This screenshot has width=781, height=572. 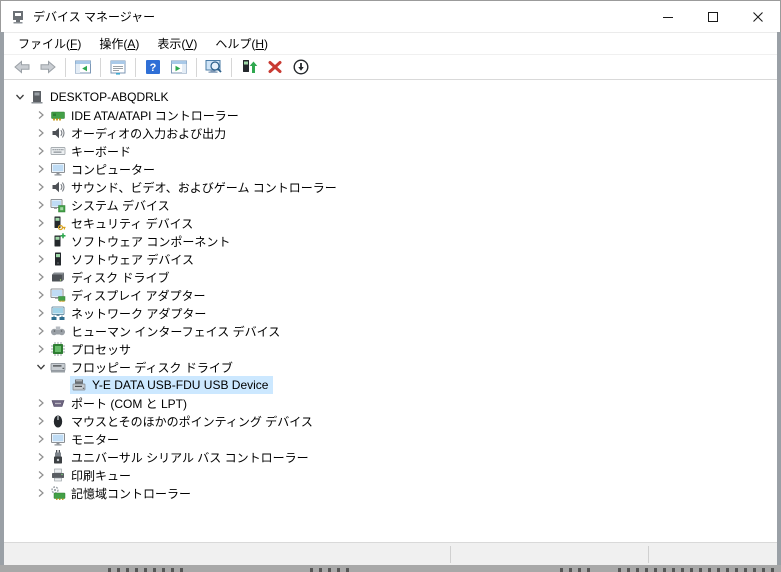 I want to click on tree-item-label: セキュリティ デバイス, so click(x=132, y=223).